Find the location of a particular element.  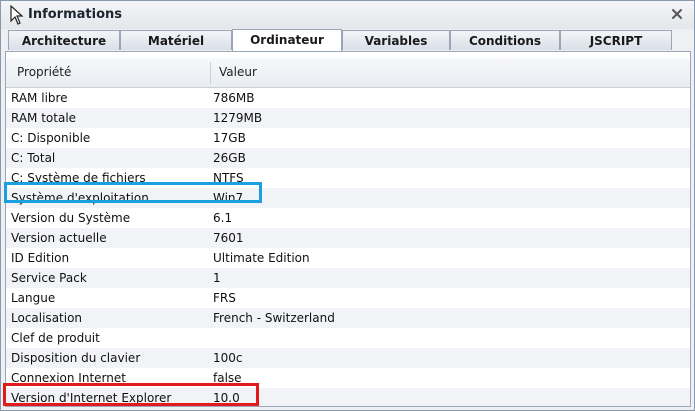

value-cell: French - Switzerland is located at coordinates (274, 318).